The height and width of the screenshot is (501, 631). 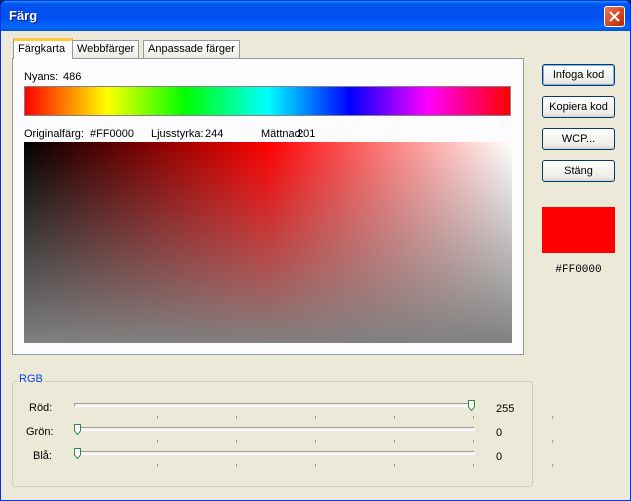 What do you see at coordinates (41, 77) in the screenshot?
I see `hue-label: Nyans:` at bounding box center [41, 77].